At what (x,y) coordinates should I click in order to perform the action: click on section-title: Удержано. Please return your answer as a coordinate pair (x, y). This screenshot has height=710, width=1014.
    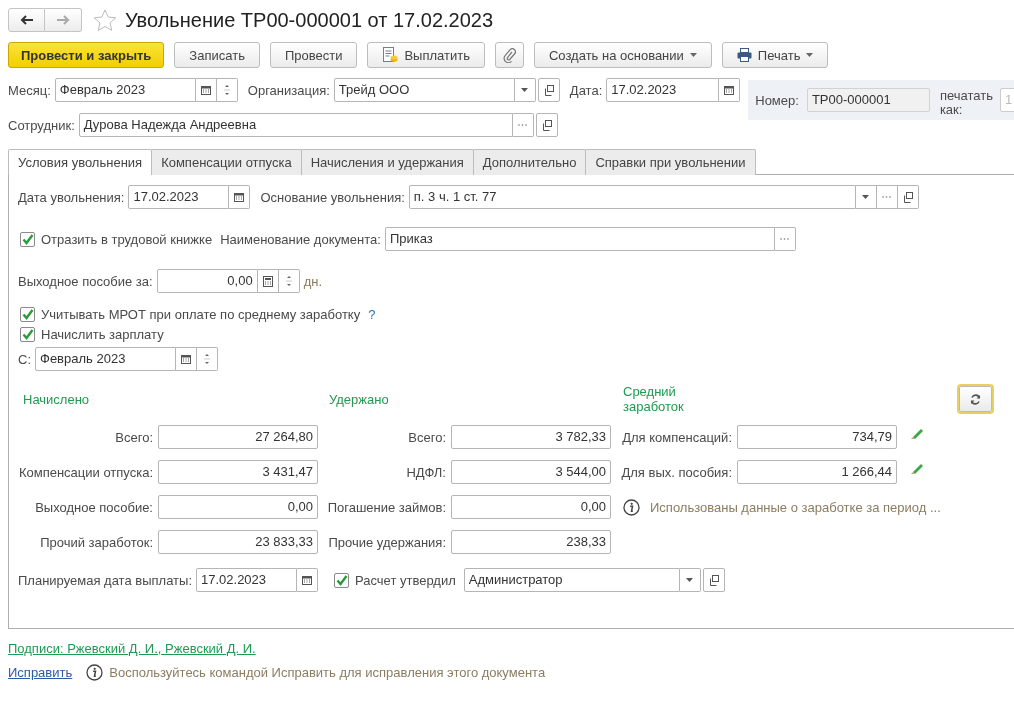
    Looking at the image, I should click on (359, 399).